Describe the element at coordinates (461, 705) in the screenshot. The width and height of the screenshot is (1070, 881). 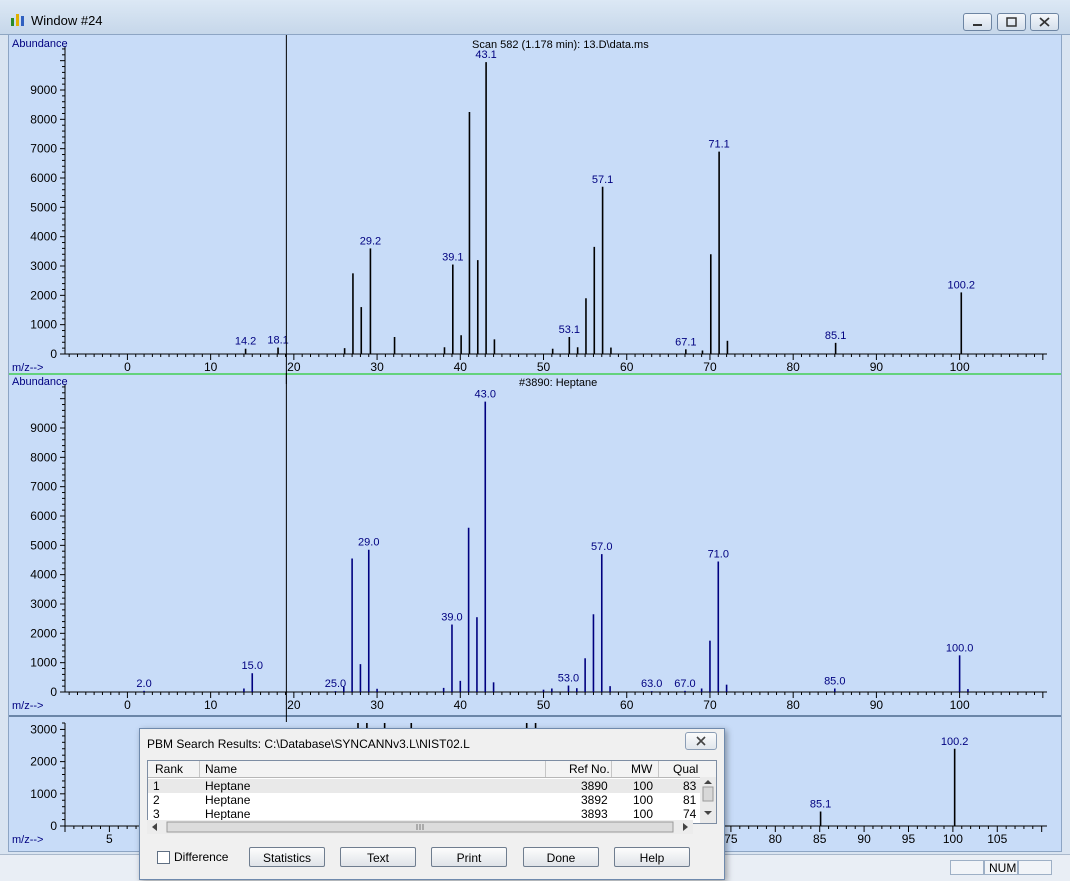
I see `x-tick-label: 40` at that location.